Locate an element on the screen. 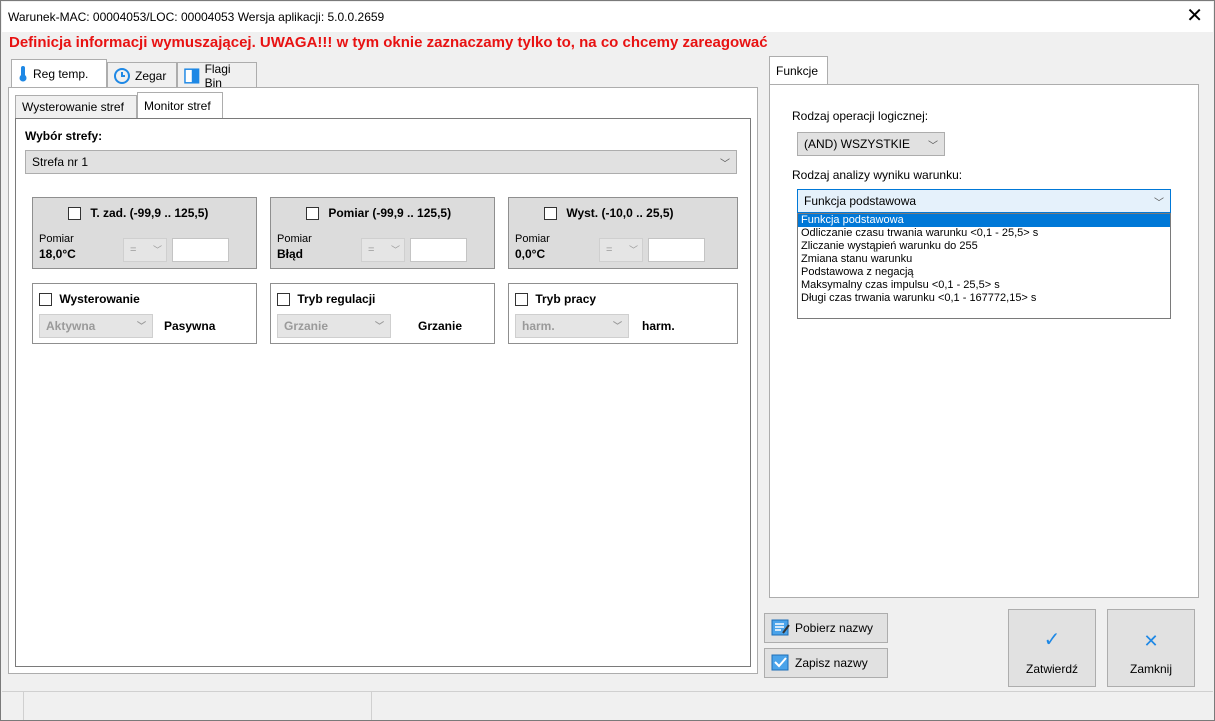  tab-reg-temp: Reg temp. is located at coordinates (59, 73).